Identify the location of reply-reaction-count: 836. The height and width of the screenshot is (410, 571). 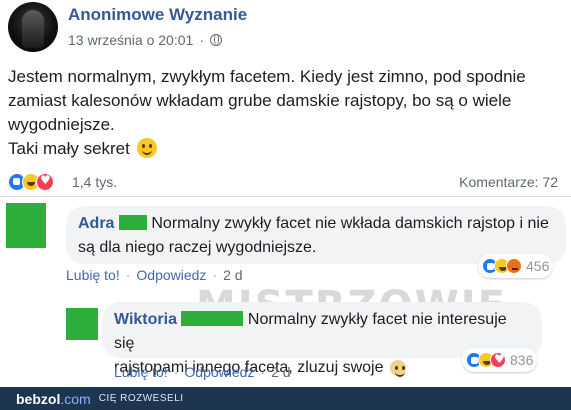
(522, 360).